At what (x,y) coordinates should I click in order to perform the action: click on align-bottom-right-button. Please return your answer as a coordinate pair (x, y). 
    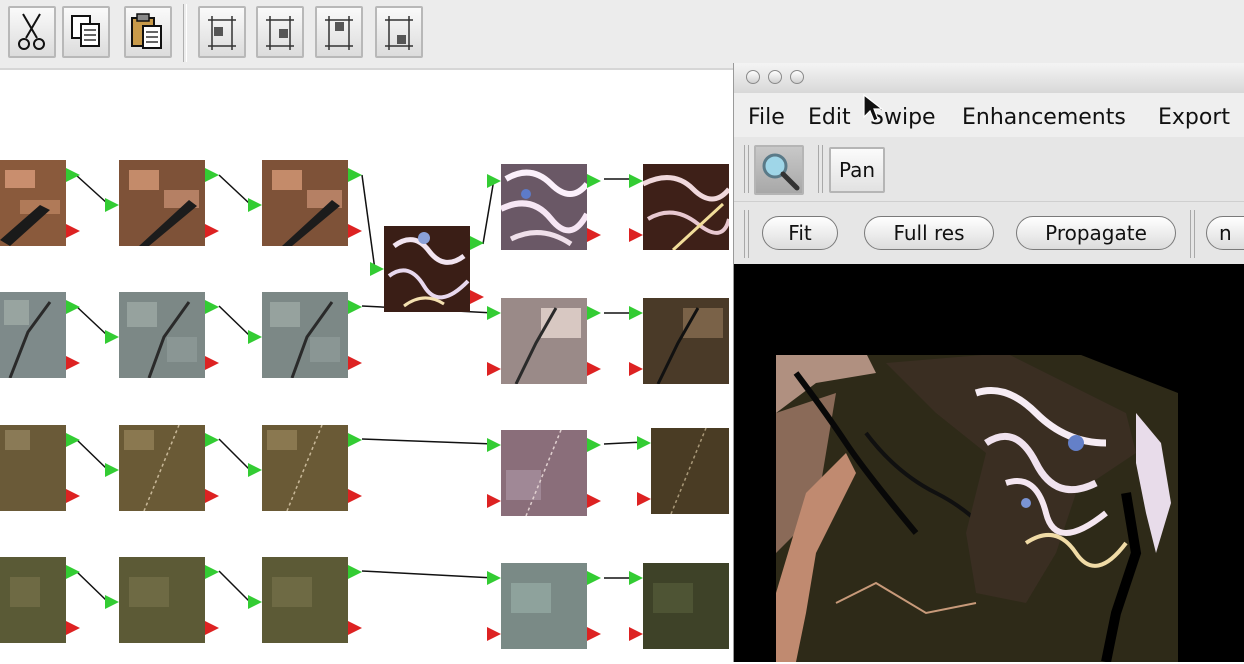
    Looking at the image, I should click on (399, 32).